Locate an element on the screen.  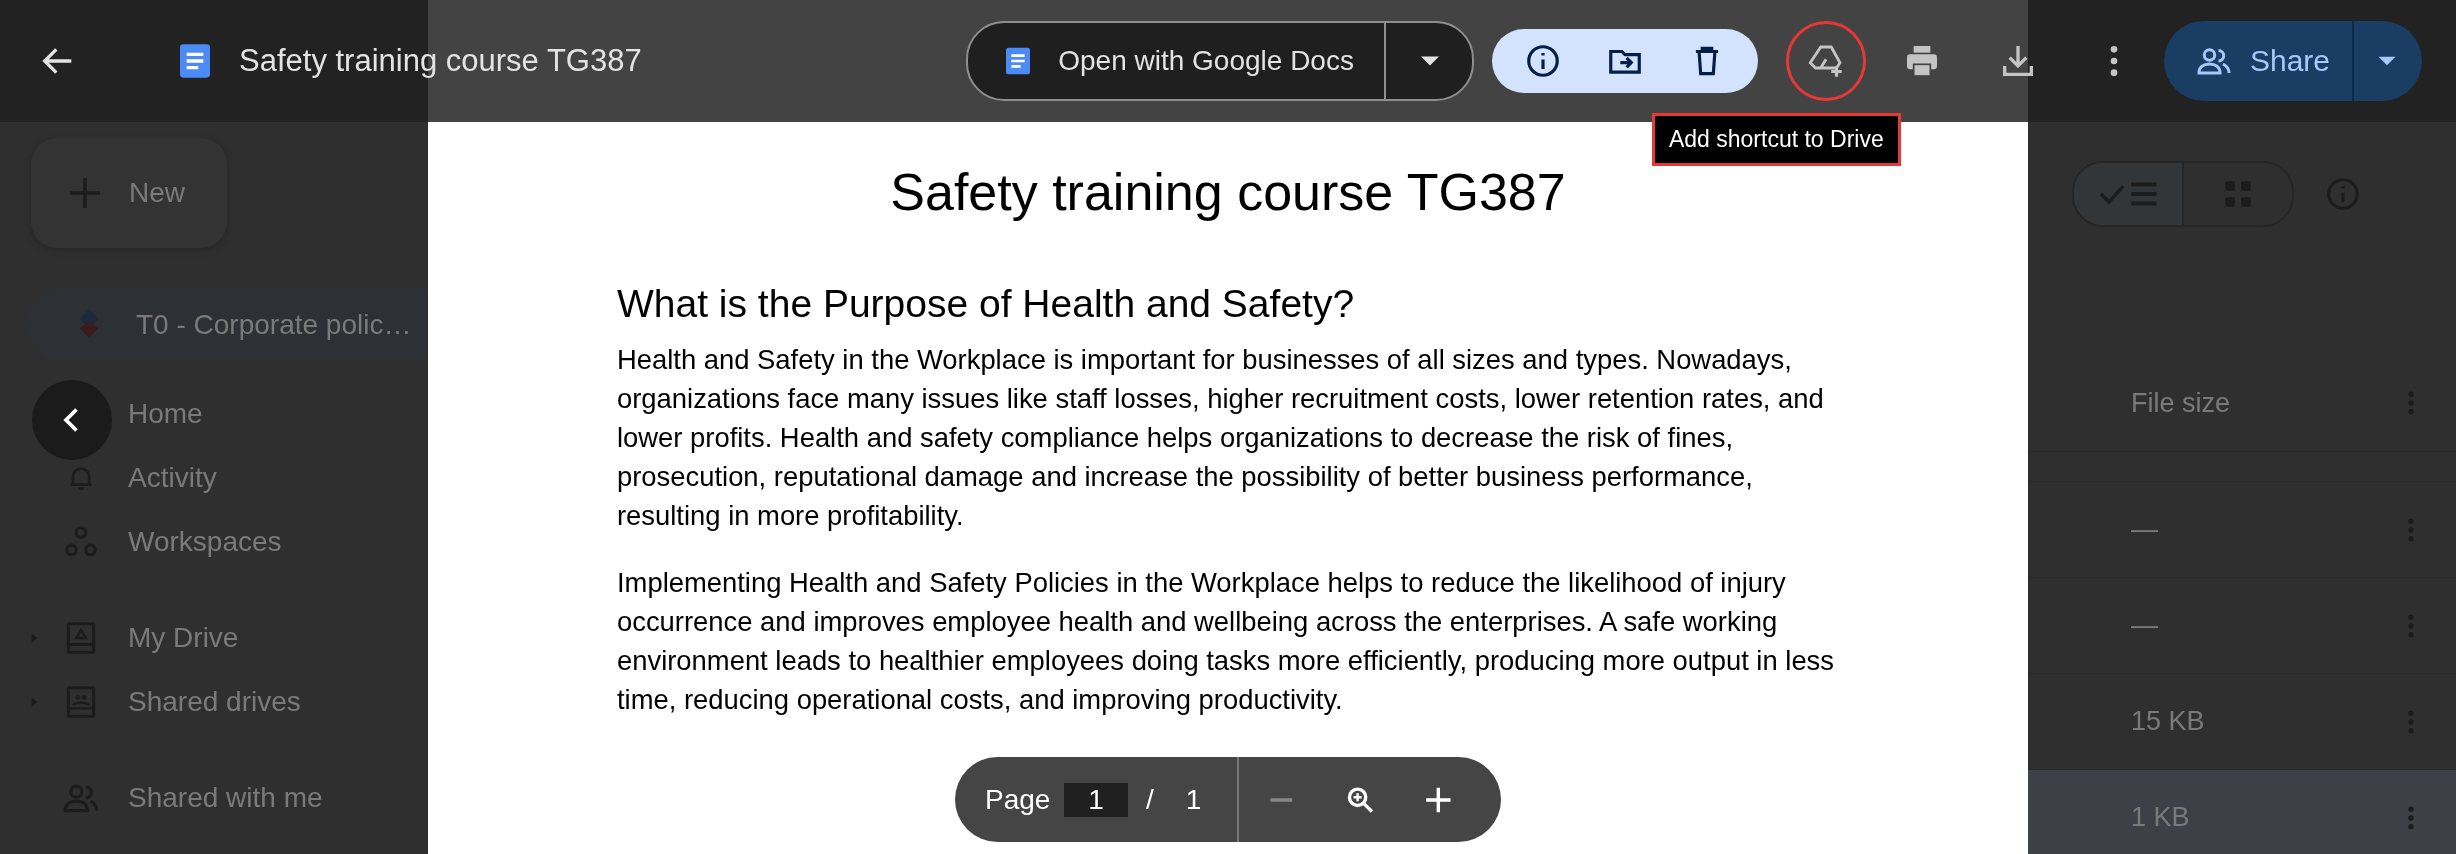
sidebar-item: My Drive is located at coordinates (214, 638).